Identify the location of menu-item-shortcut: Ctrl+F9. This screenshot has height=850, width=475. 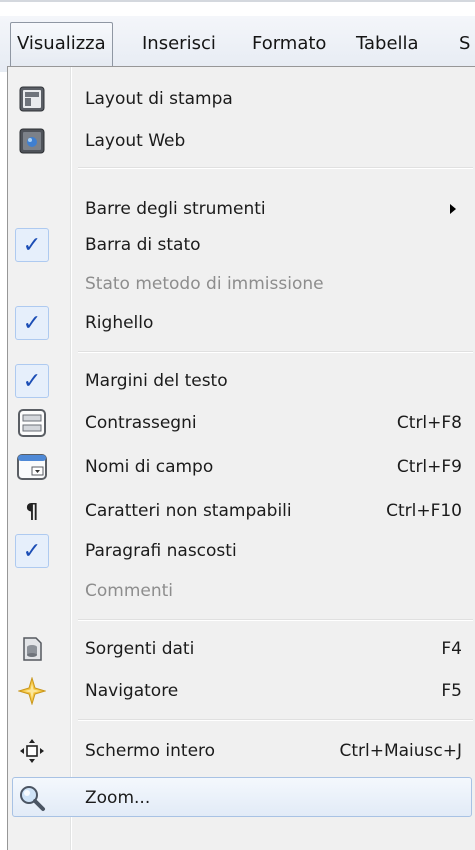
(429, 467).